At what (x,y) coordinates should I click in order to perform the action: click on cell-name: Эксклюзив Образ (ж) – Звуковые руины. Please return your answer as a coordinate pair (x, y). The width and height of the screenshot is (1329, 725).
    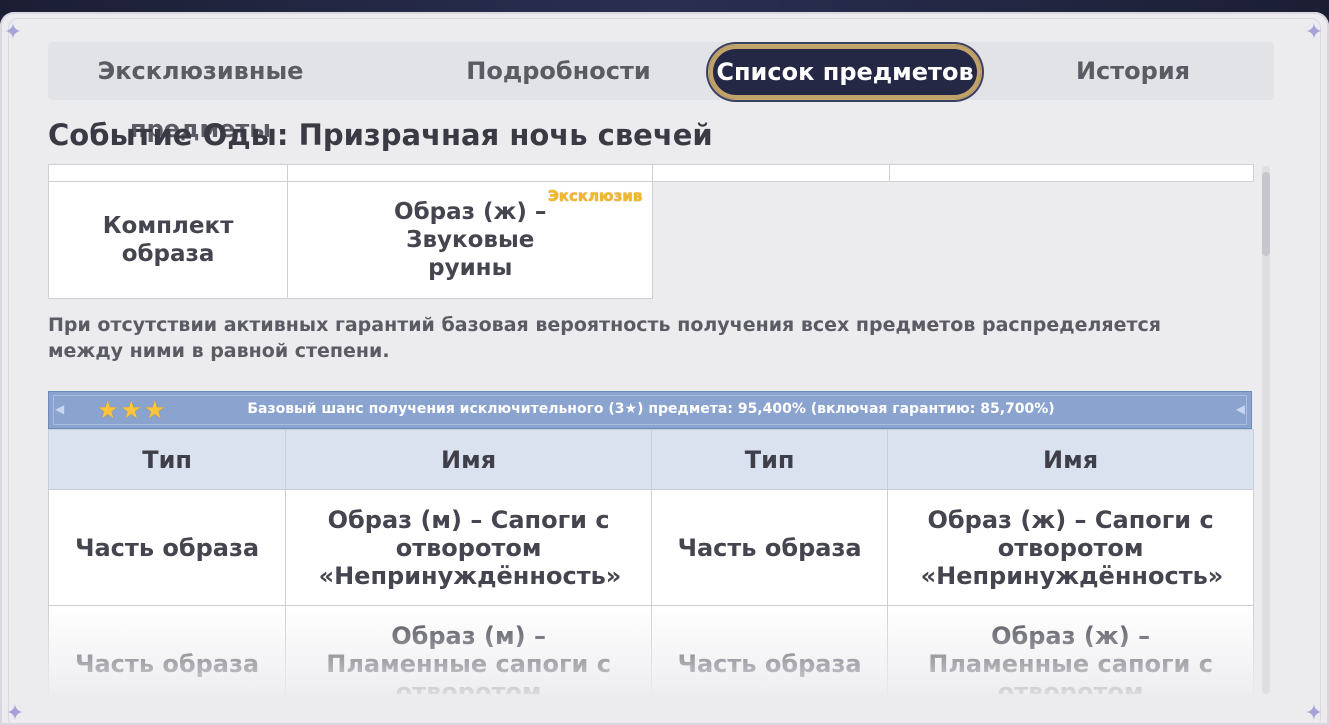
    Looking at the image, I should click on (470, 240).